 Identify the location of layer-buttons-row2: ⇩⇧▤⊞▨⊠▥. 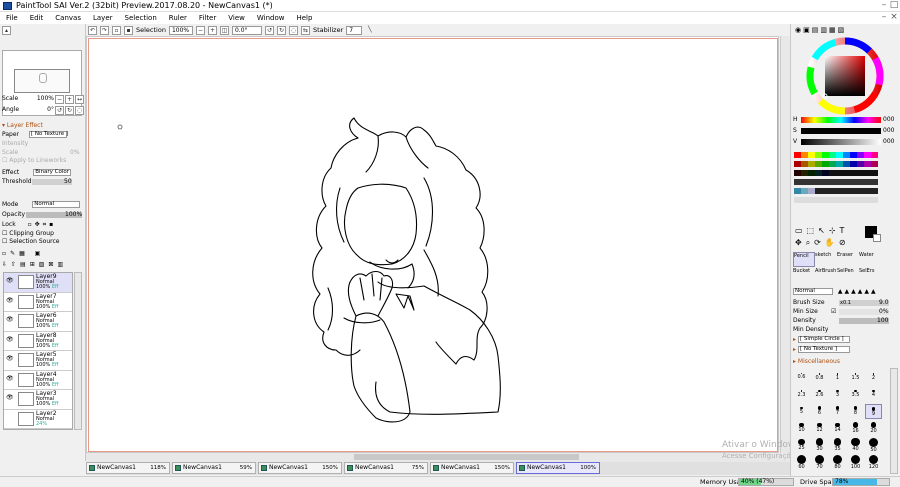
(34, 265).